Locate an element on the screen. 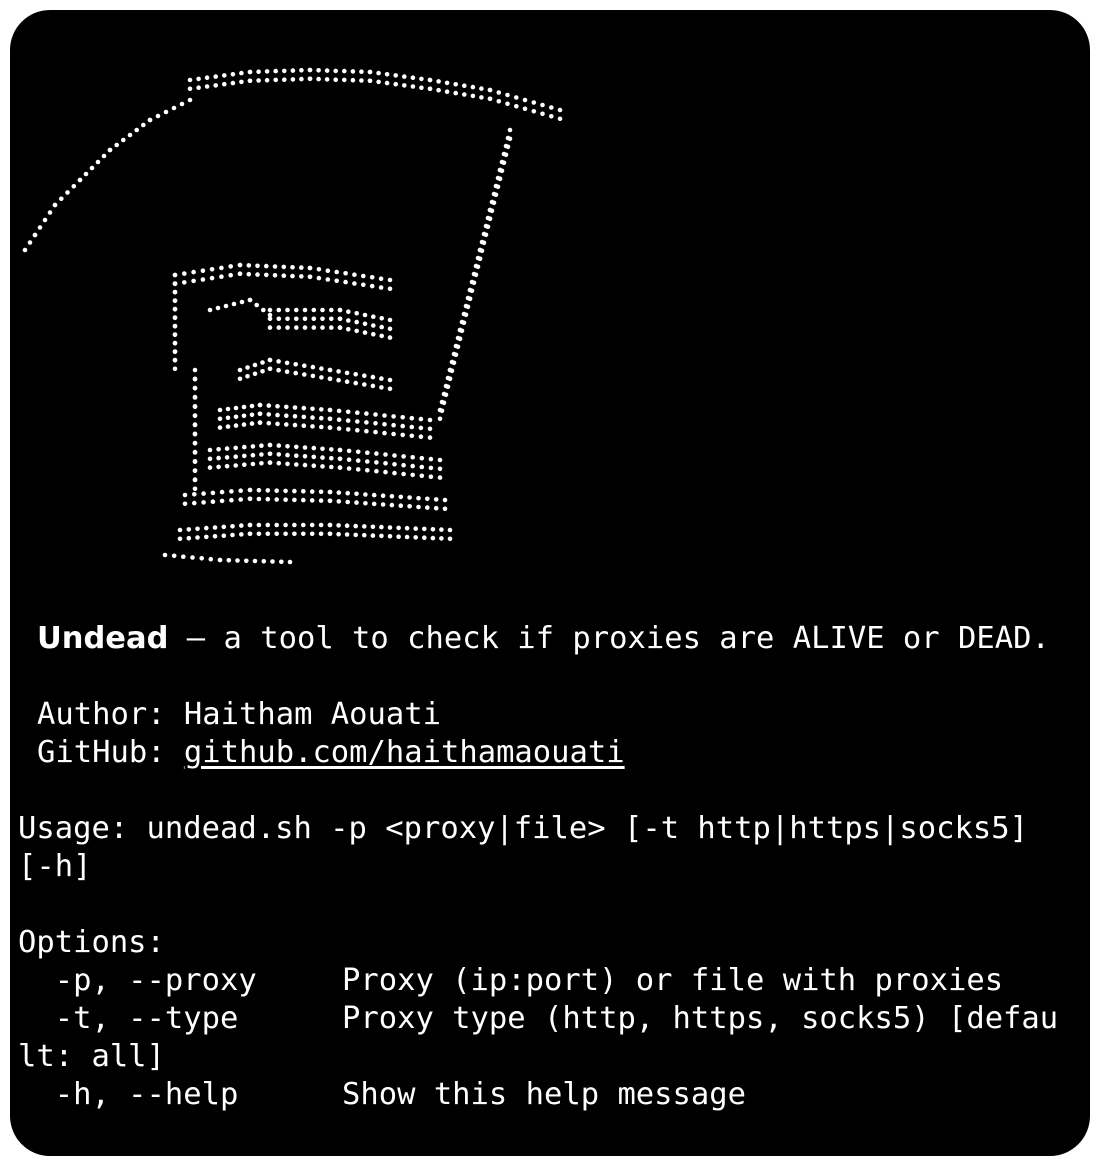 This screenshot has height=1166, width=1100. github-line: GitHub: github.com/haithamaouati is located at coordinates (331, 753).